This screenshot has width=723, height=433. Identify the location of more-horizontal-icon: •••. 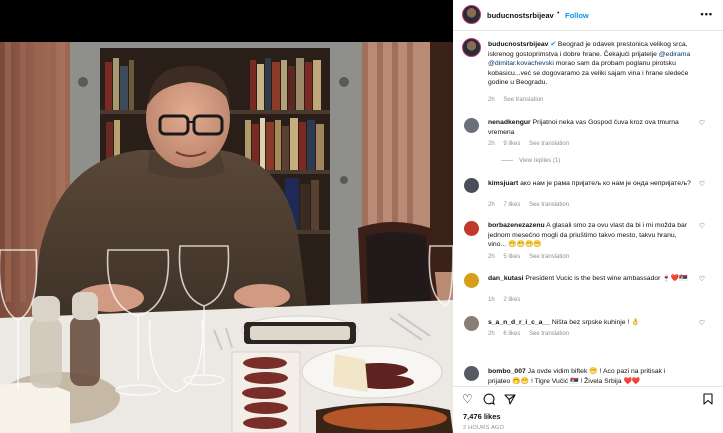
(707, 14).